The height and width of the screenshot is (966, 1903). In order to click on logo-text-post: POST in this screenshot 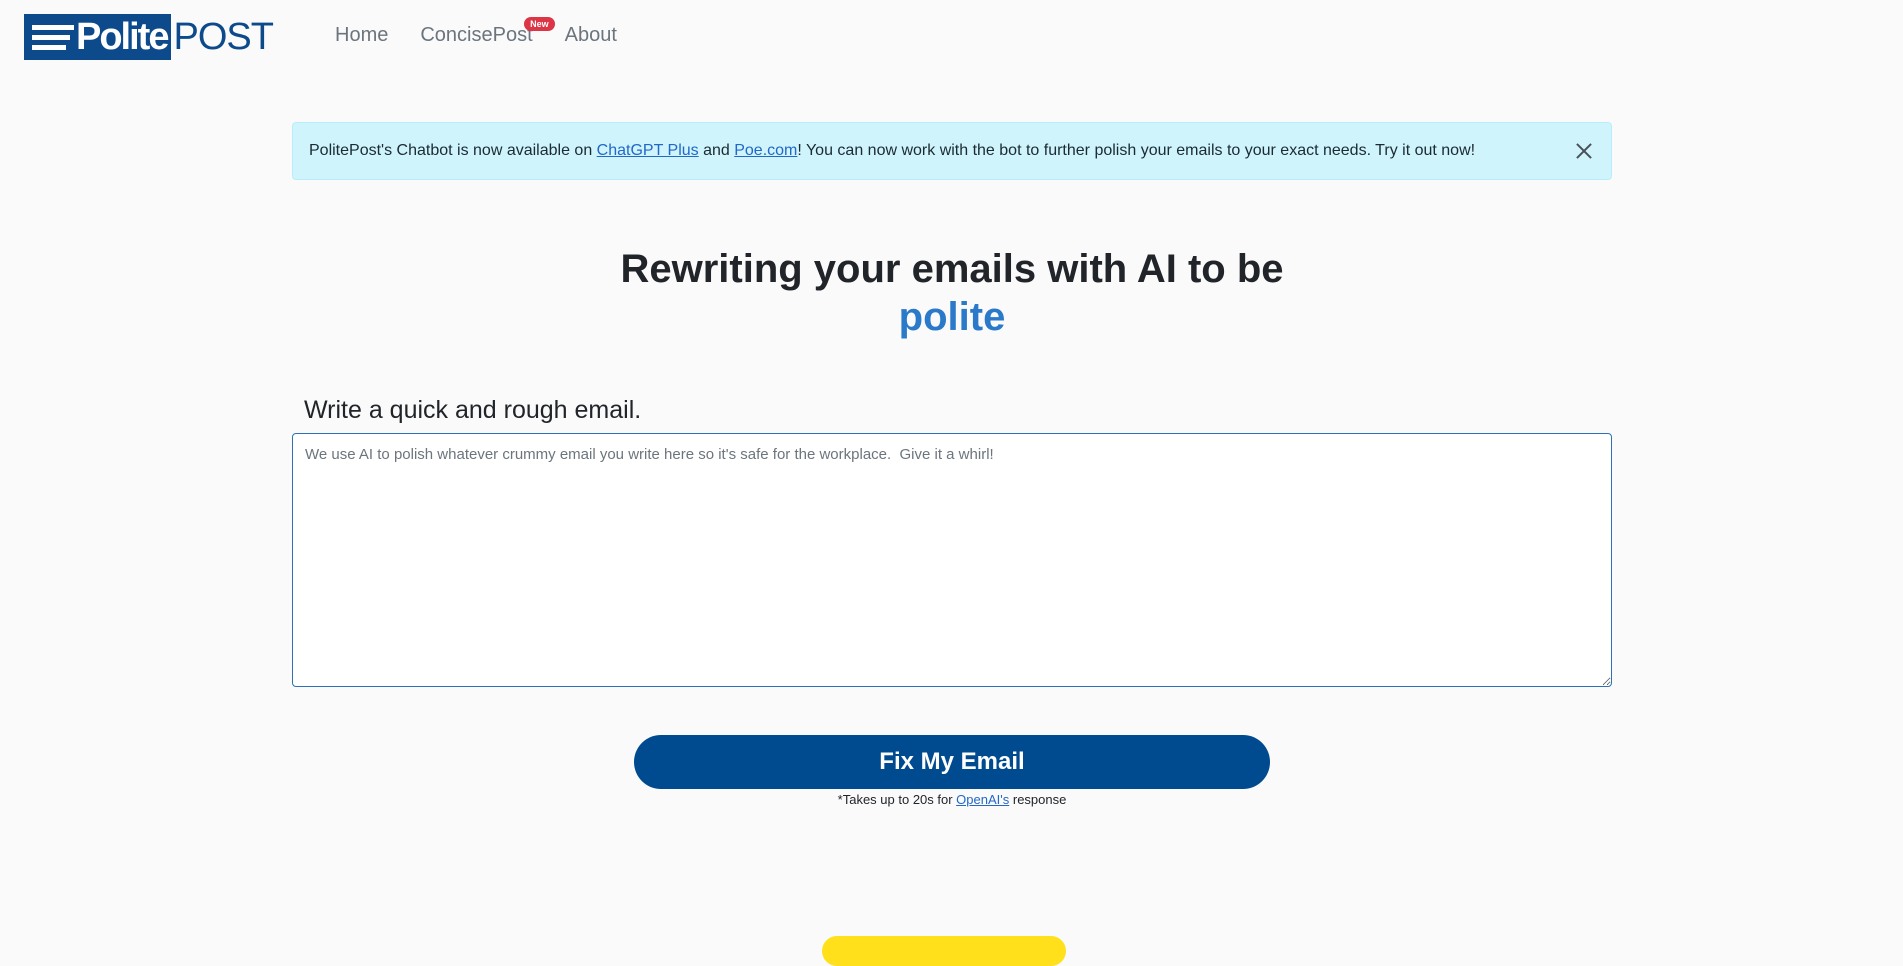, I will do `click(223, 37)`.